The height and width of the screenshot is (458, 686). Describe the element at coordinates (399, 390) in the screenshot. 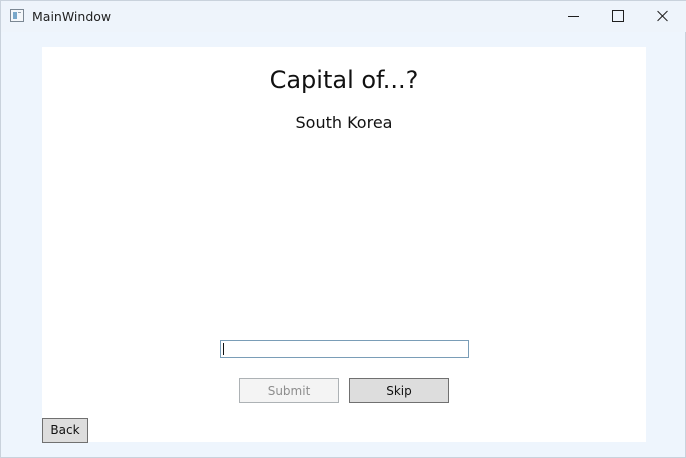

I see `skip-button: Skip` at that location.